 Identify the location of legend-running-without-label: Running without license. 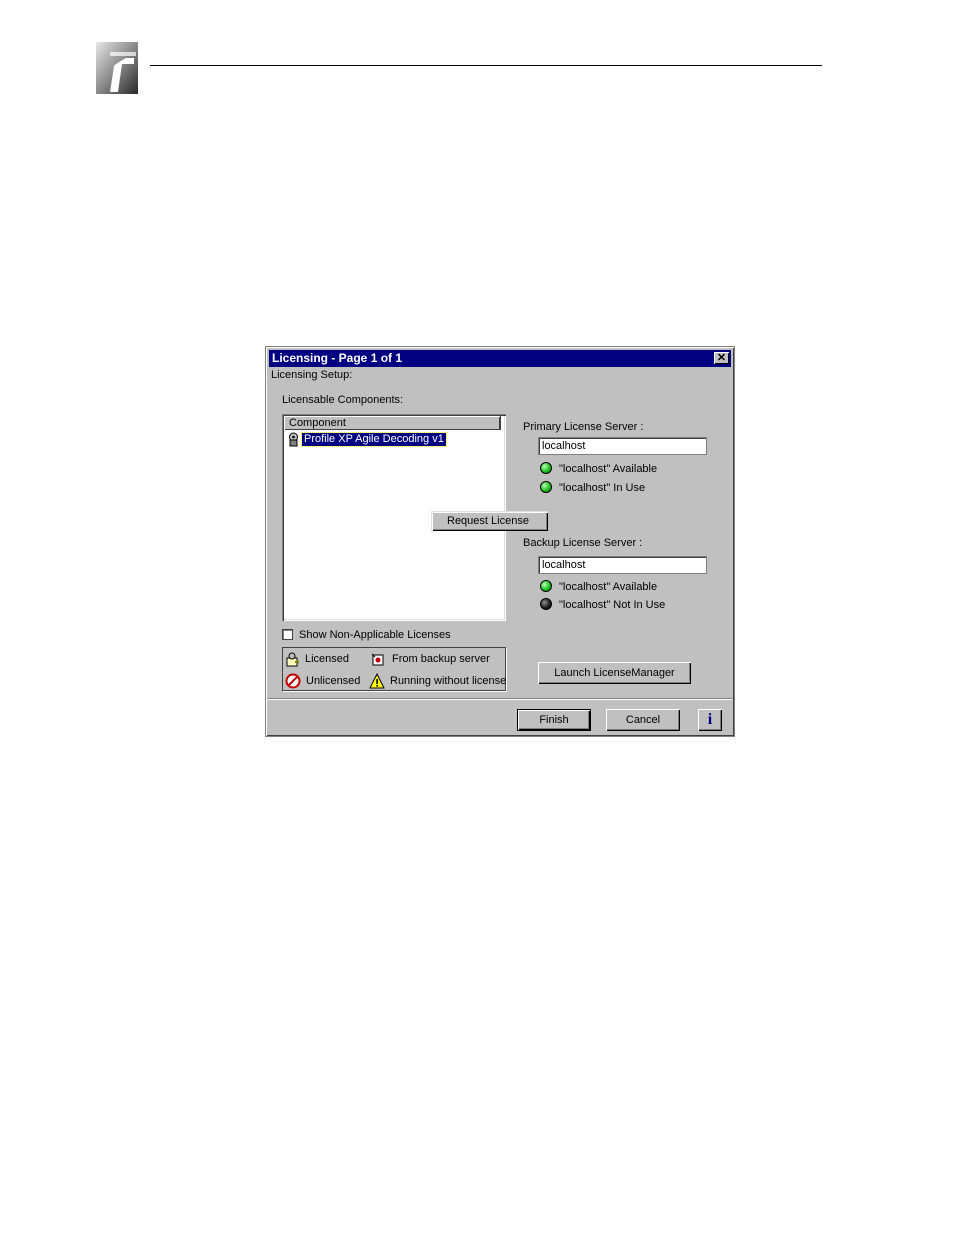
(448, 681).